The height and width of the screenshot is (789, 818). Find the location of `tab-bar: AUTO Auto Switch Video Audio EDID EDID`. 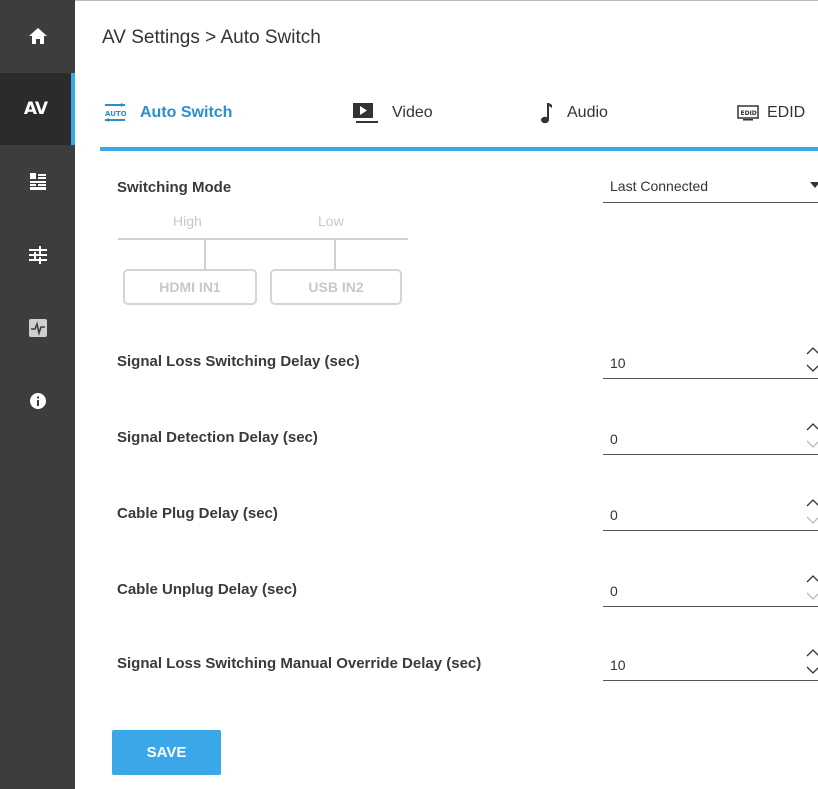

tab-bar: AUTO Auto Switch Video Audio EDID EDID is located at coordinates (459, 121).